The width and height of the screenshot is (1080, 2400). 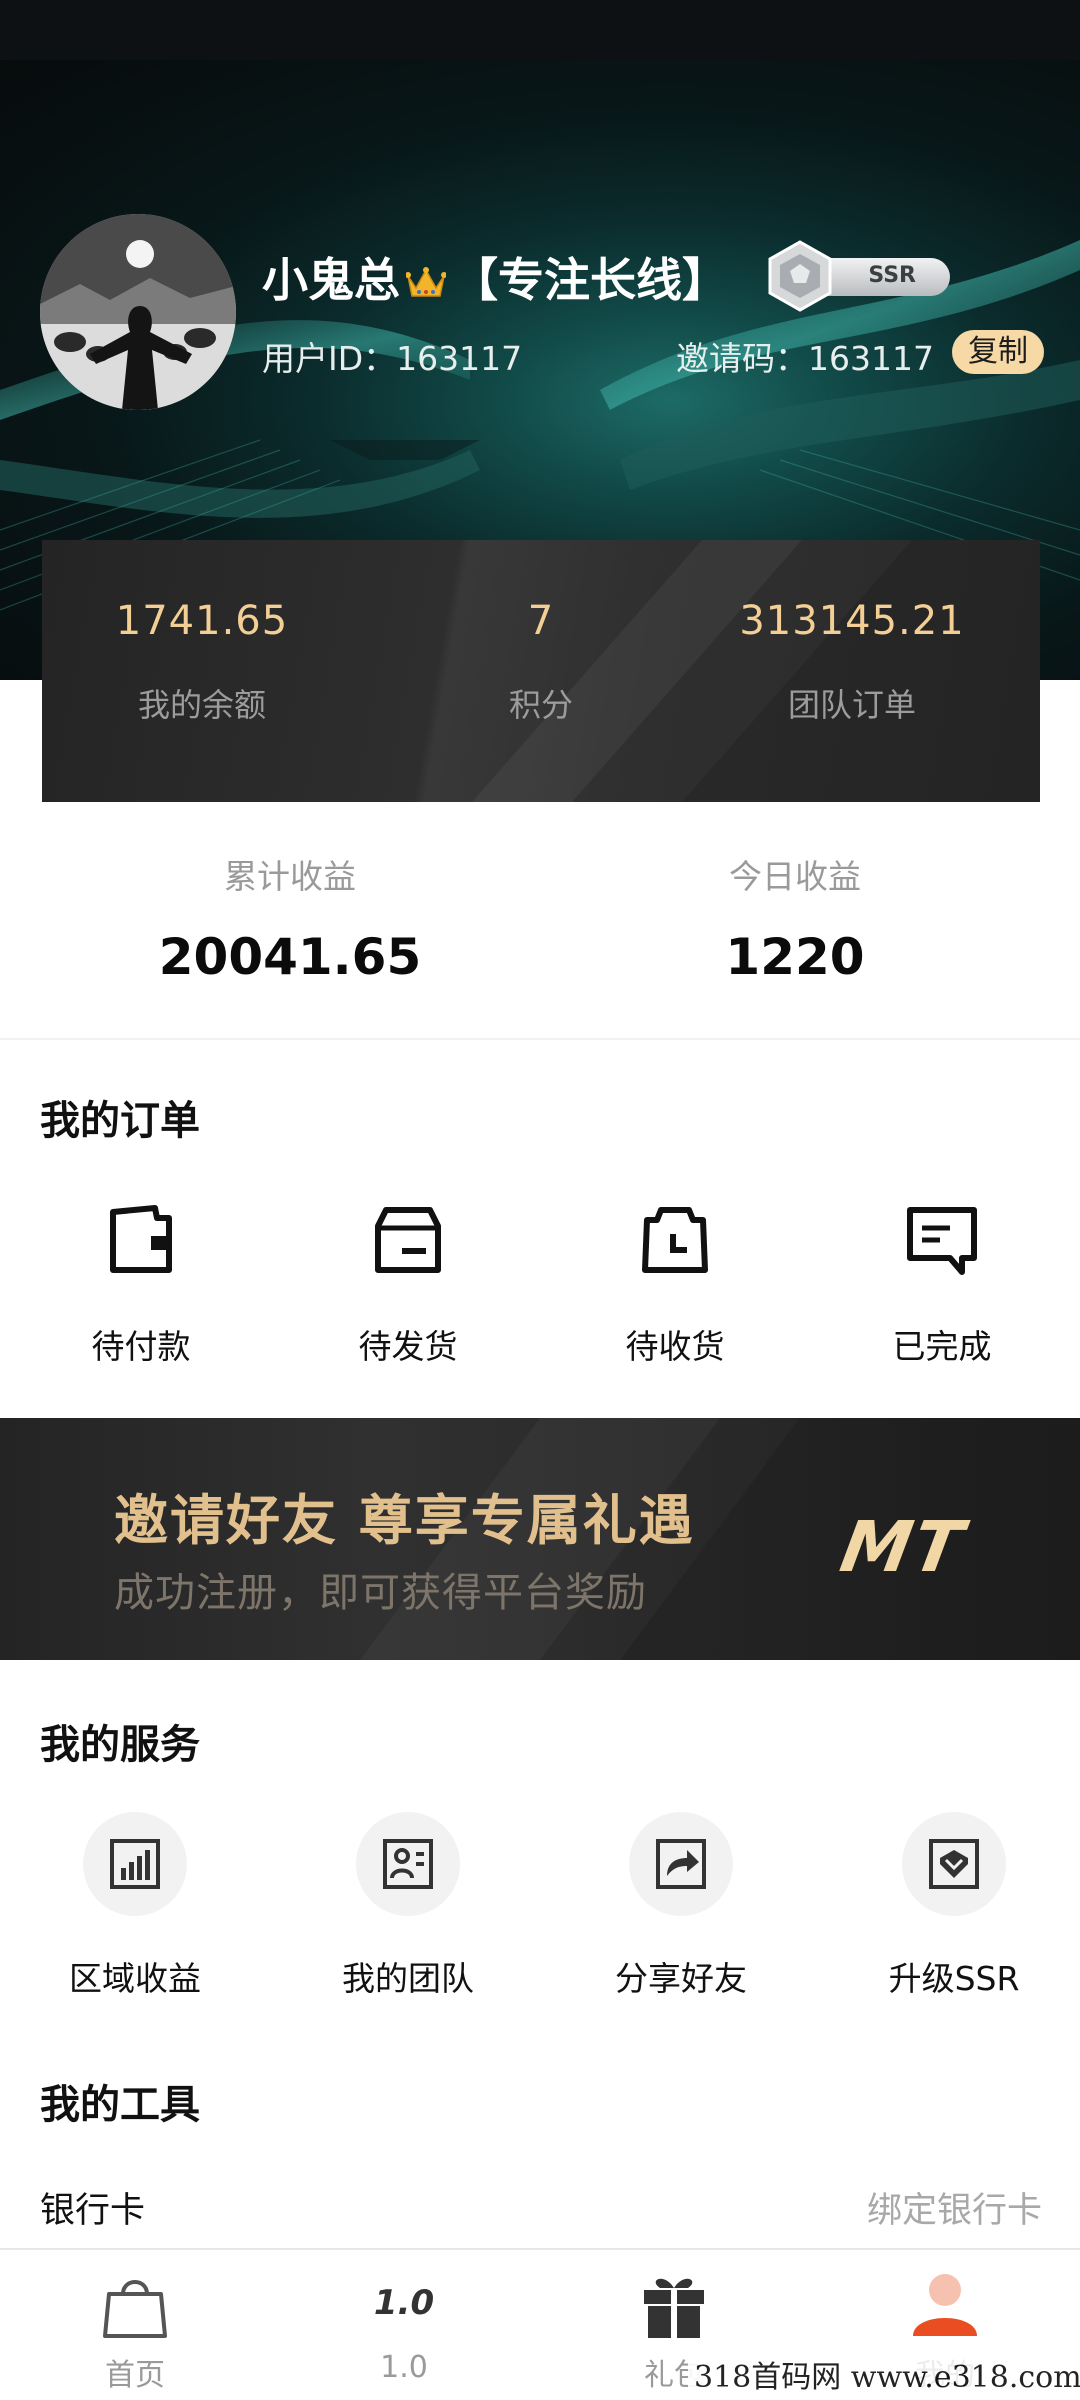 What do you see at coordinates (120, 1745) in the screenshot?
I see `services-section-title: 我的服务` at bounding box center [120, 1745].